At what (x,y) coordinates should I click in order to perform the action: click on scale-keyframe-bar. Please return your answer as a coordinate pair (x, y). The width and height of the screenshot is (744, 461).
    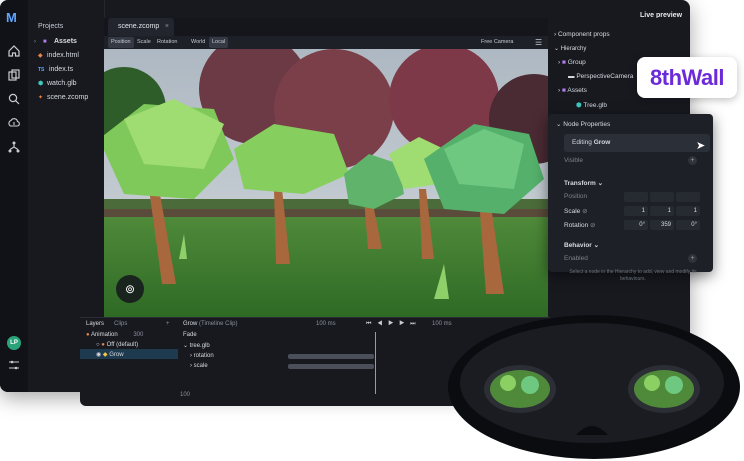
    Looking at the image, I should click on (331, 366).